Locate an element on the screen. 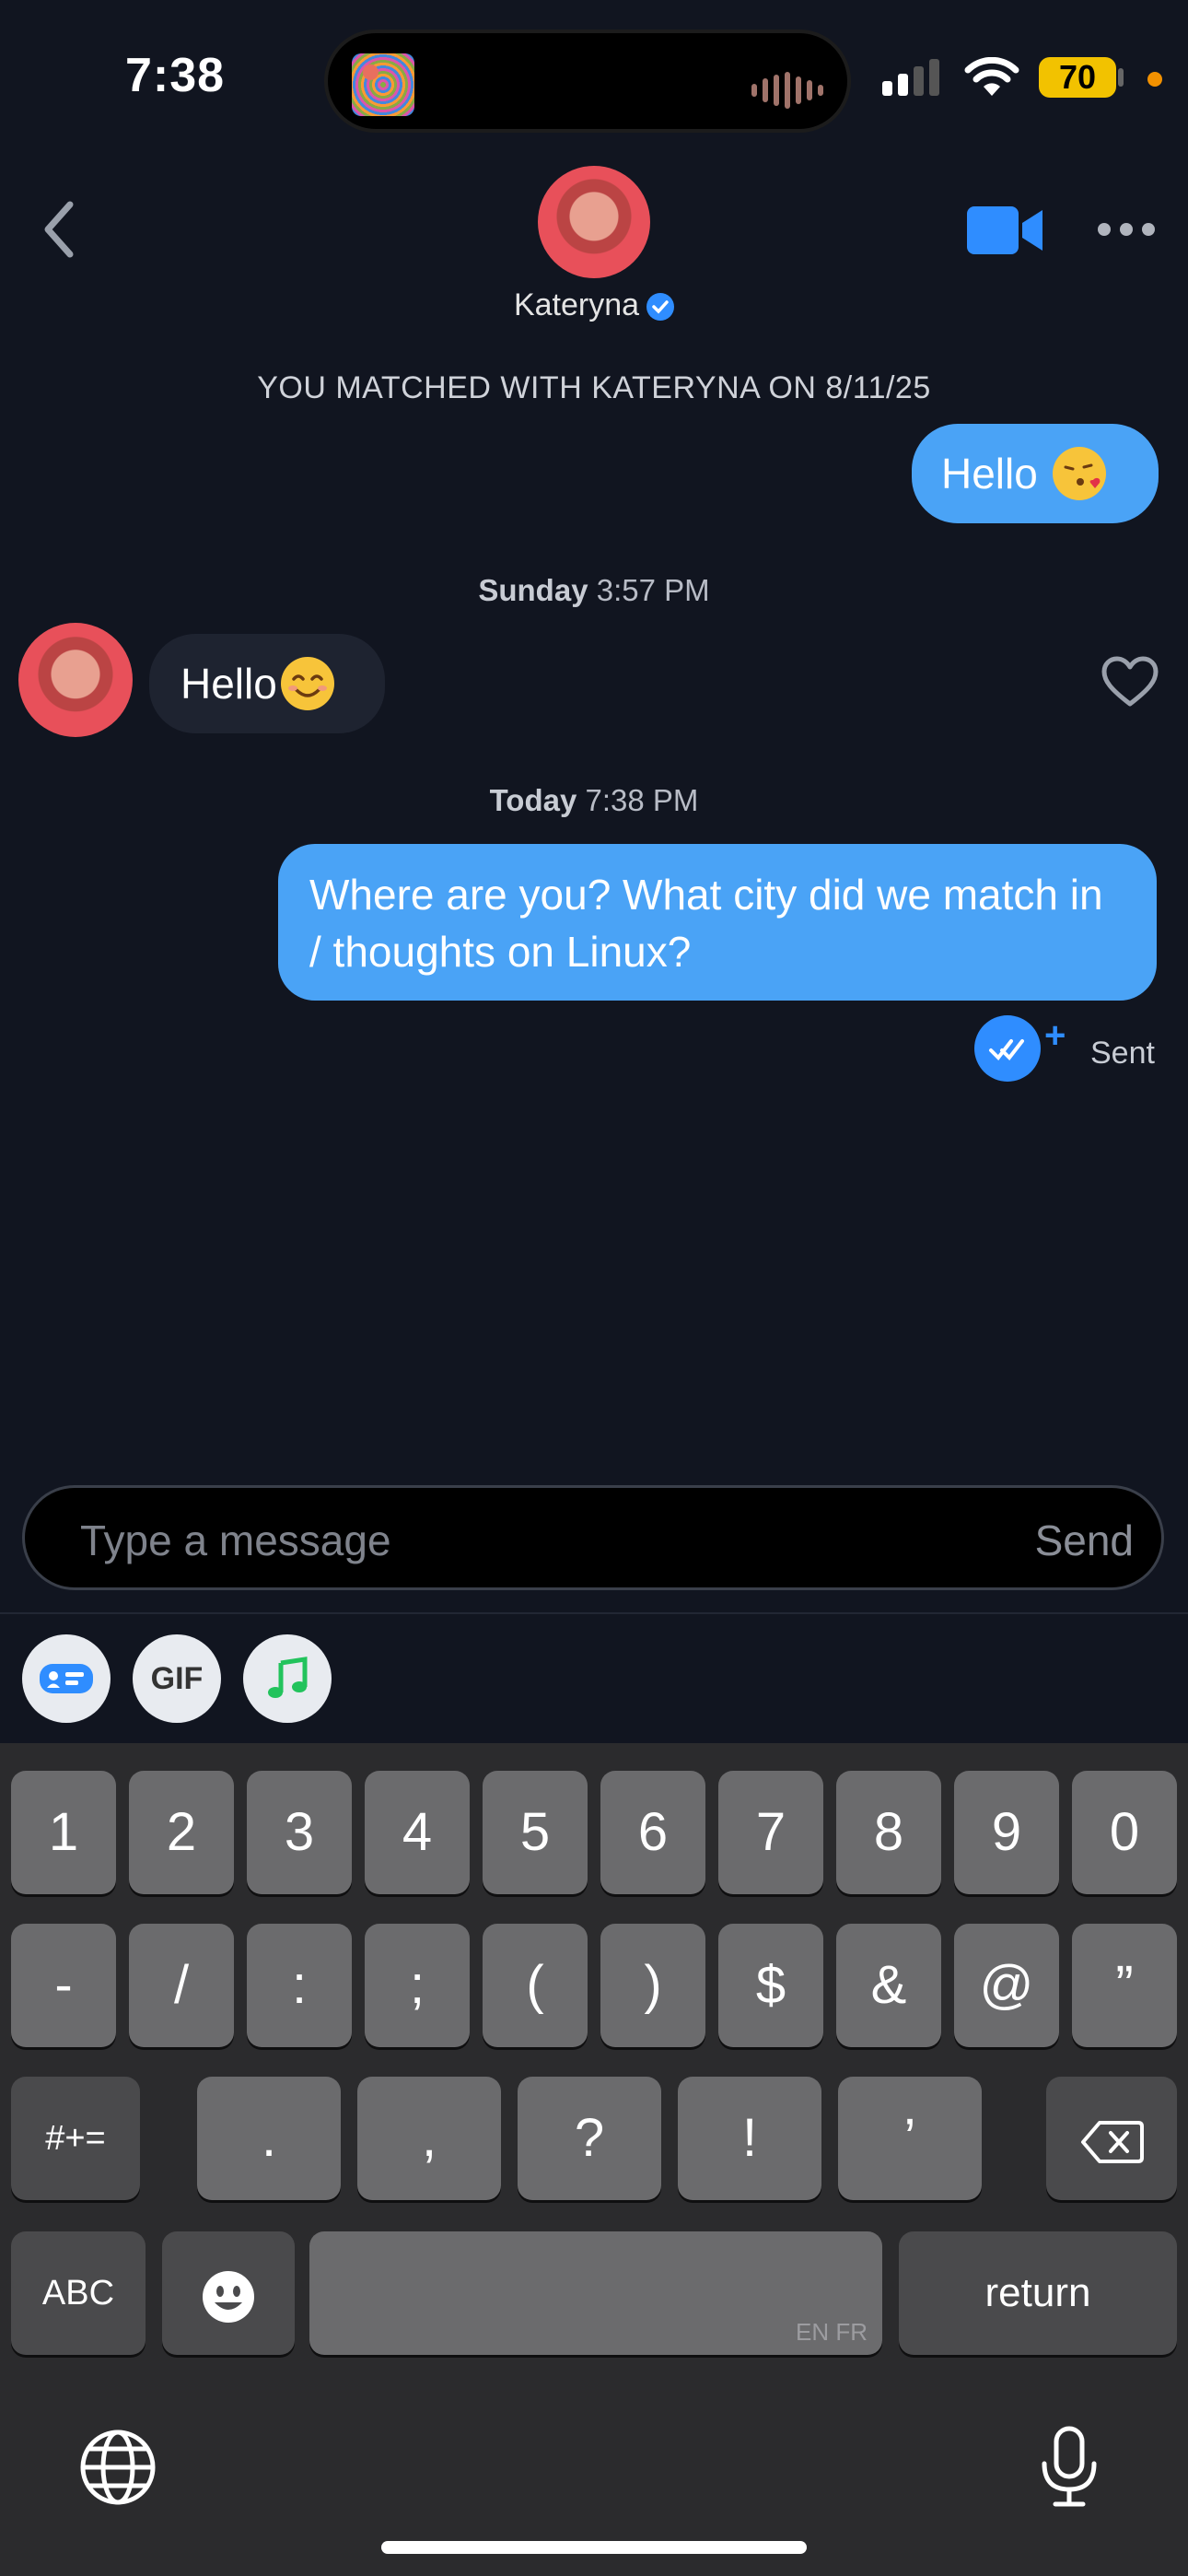  key-ampersand: & is located at coordinates (888, 1986).